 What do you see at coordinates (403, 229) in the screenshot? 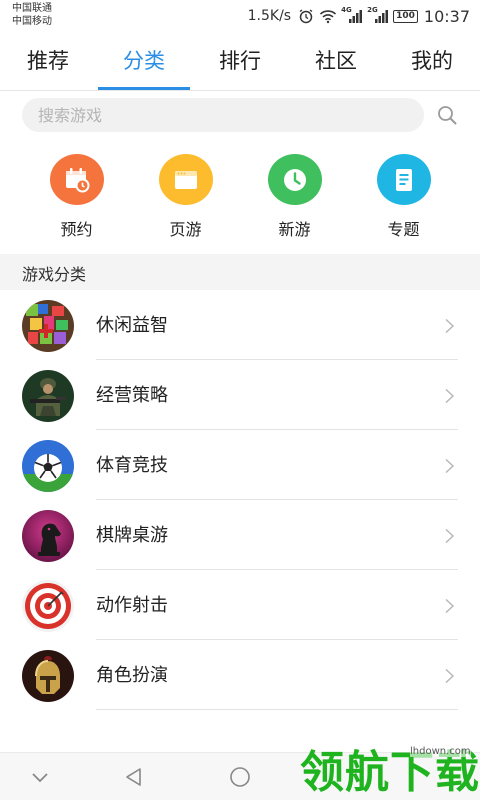
I see `quick-entry-label: 专题` at bounding box center [403, 229].